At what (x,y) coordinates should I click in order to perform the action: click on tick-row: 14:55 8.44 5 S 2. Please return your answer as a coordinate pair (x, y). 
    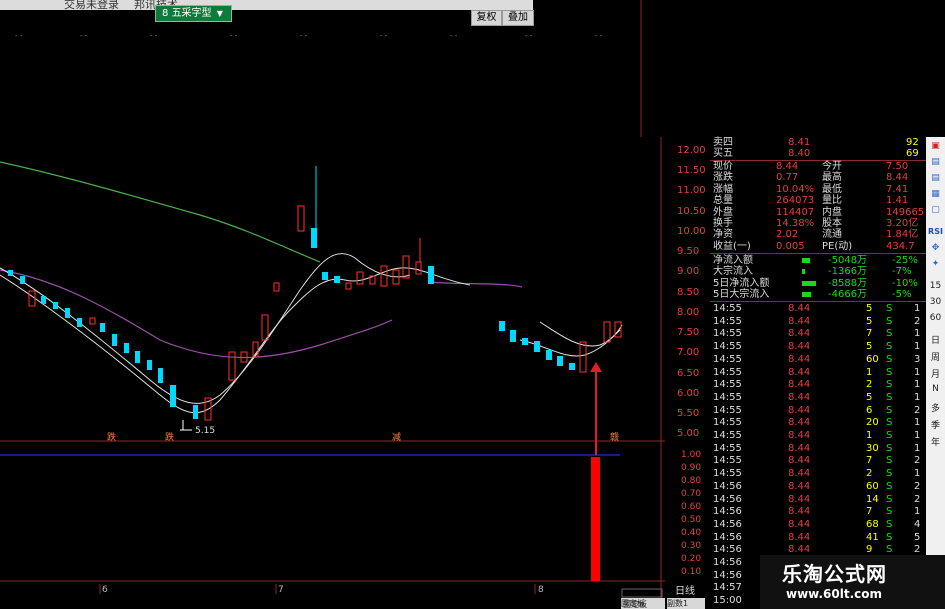
    Looking at the image, I should click on (827, 322).